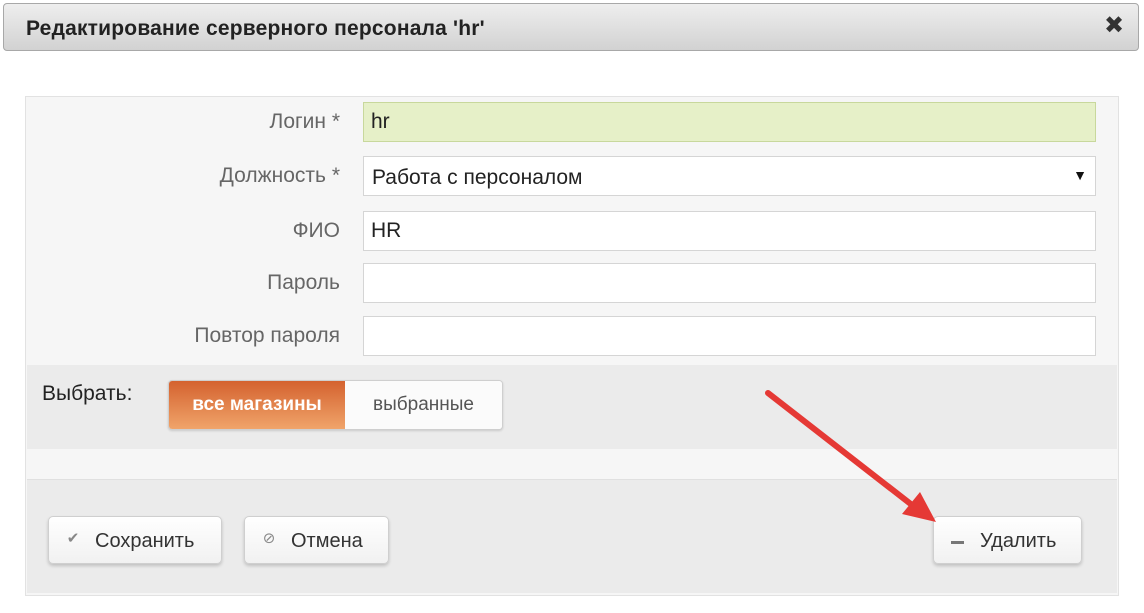 The width and height of the screenshot is (1144, 613). I want to click on dialog-title: Редактирование серверного персонала 'hr', so click(255, 28).